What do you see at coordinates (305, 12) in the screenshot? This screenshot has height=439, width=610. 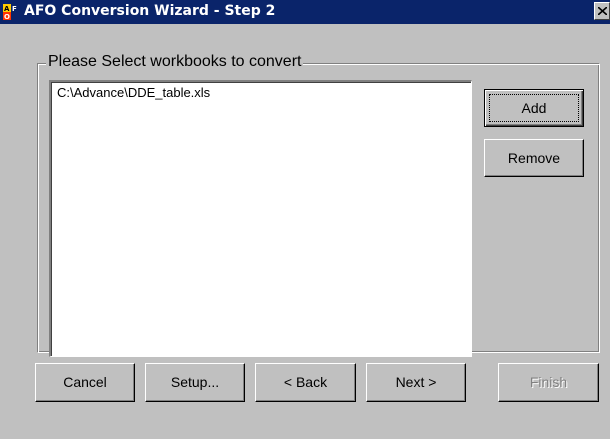 I see `title-bar: A F O AFO Conversion Wizard - Step 2` at bounding box center [305, 12].